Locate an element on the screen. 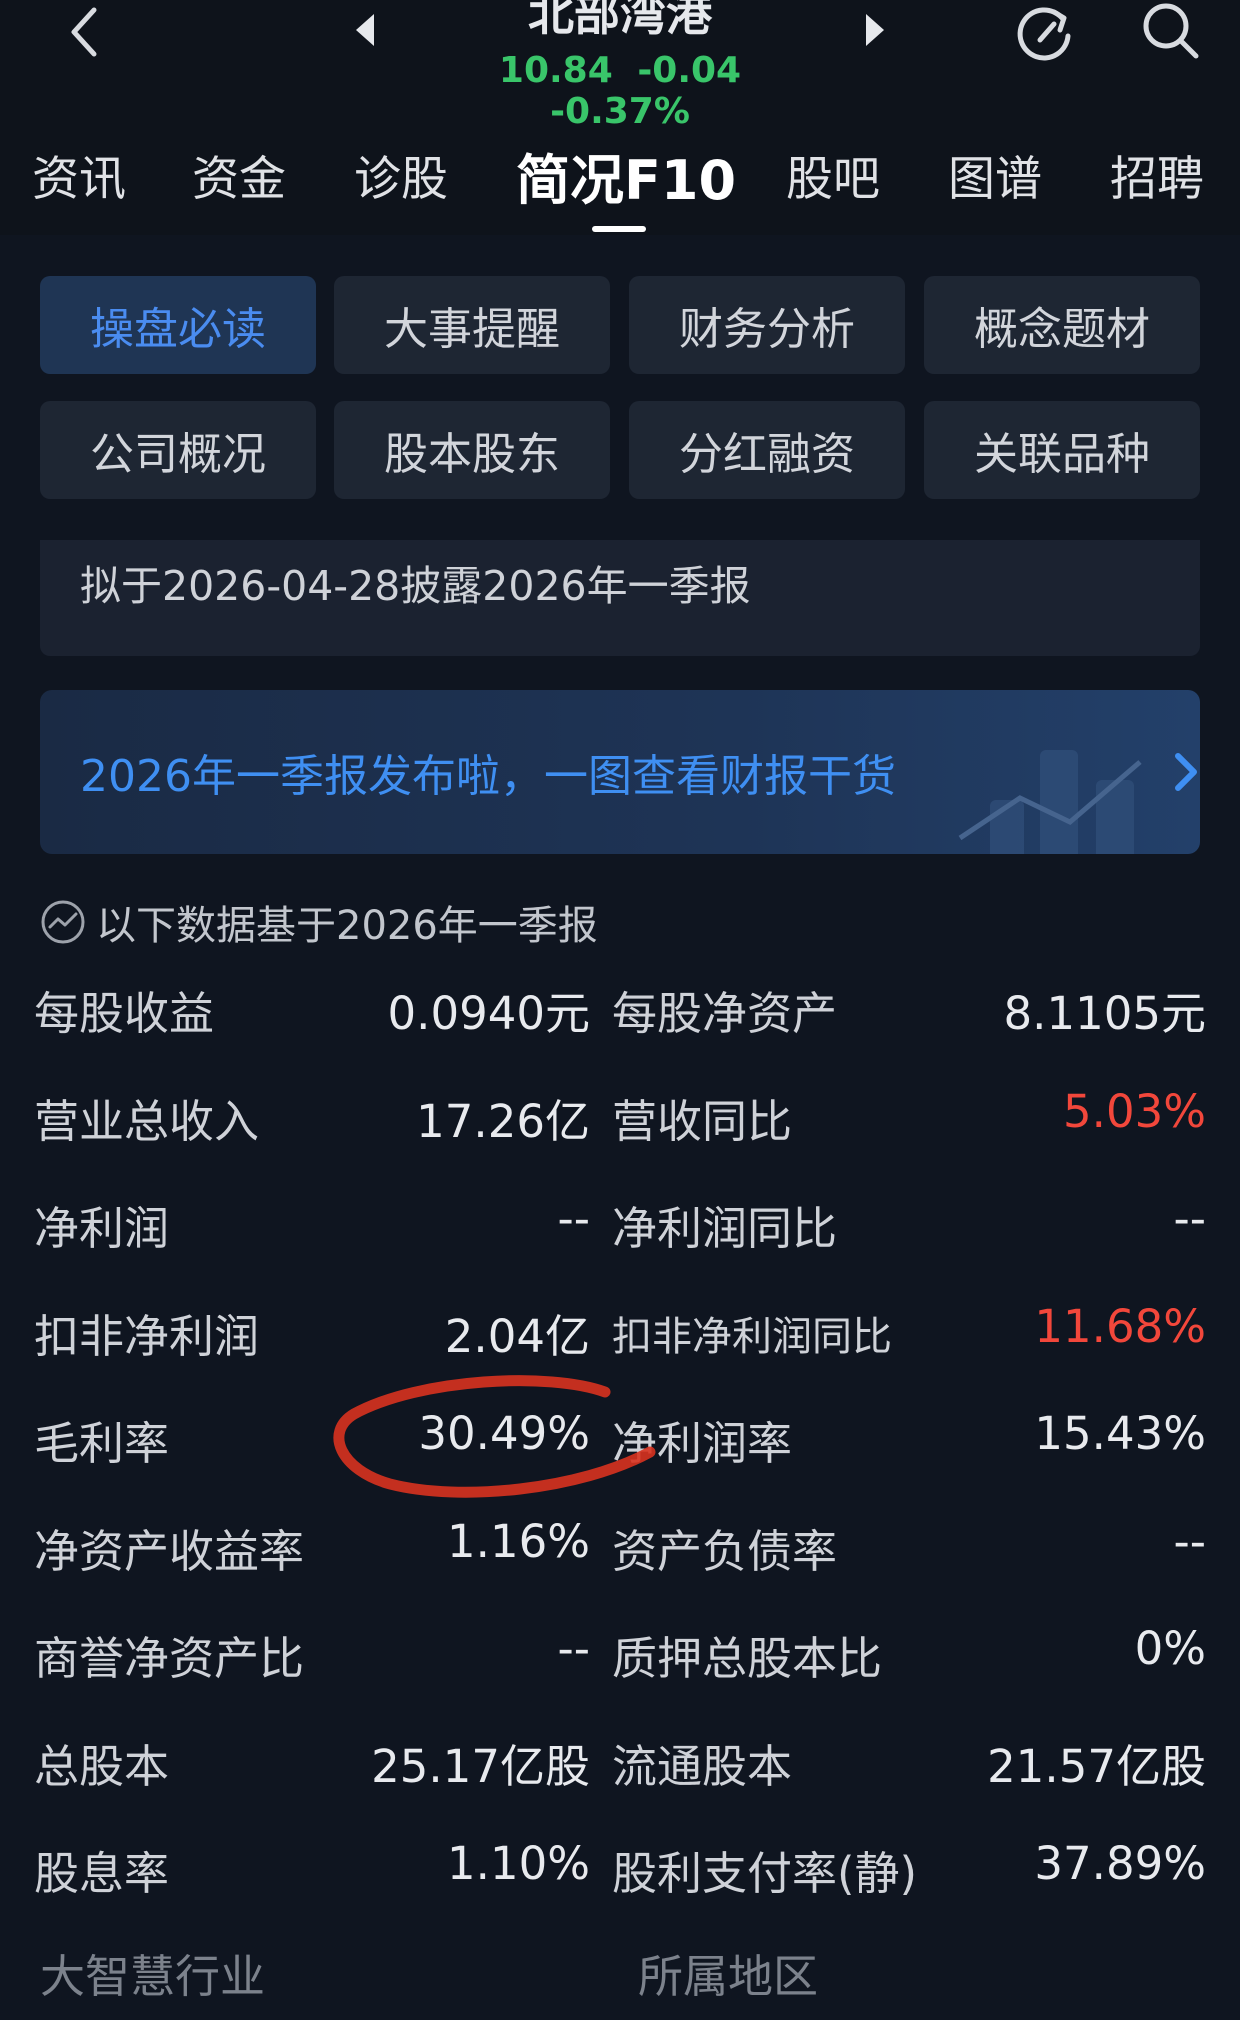 Image resolution: width=1240 pixels, height=2020 pixels. metric-label: 流通股本 is located at coordinates (702, 1766).